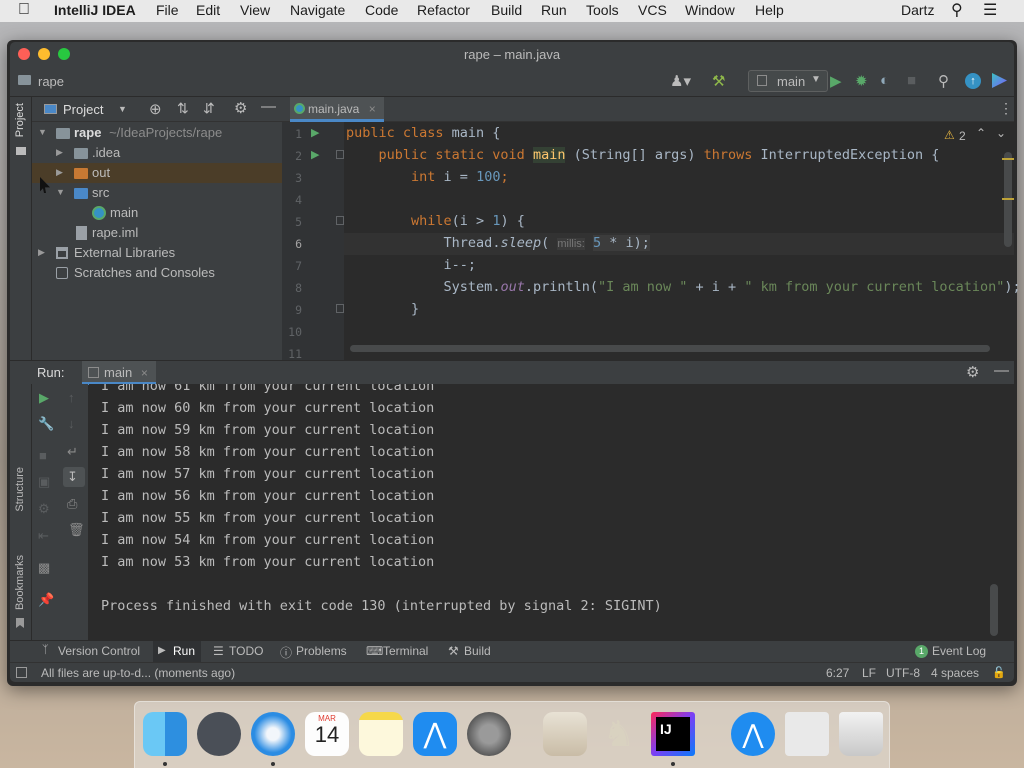  I want to click on project-tool-tab: Project, so click(20, 120).